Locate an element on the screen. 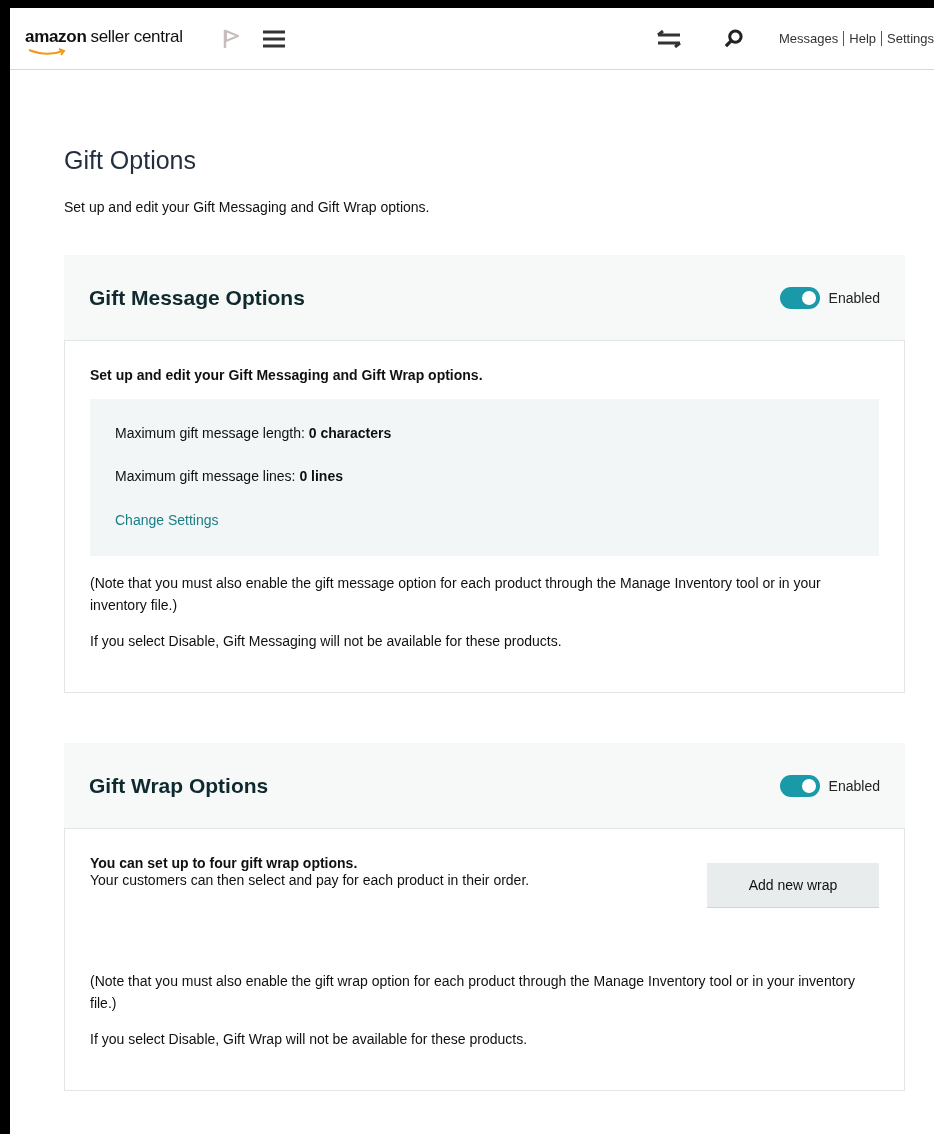  note-text: If you select Disable, Gift Messaging will not be available for these products. is located at coordinates (326, 641).